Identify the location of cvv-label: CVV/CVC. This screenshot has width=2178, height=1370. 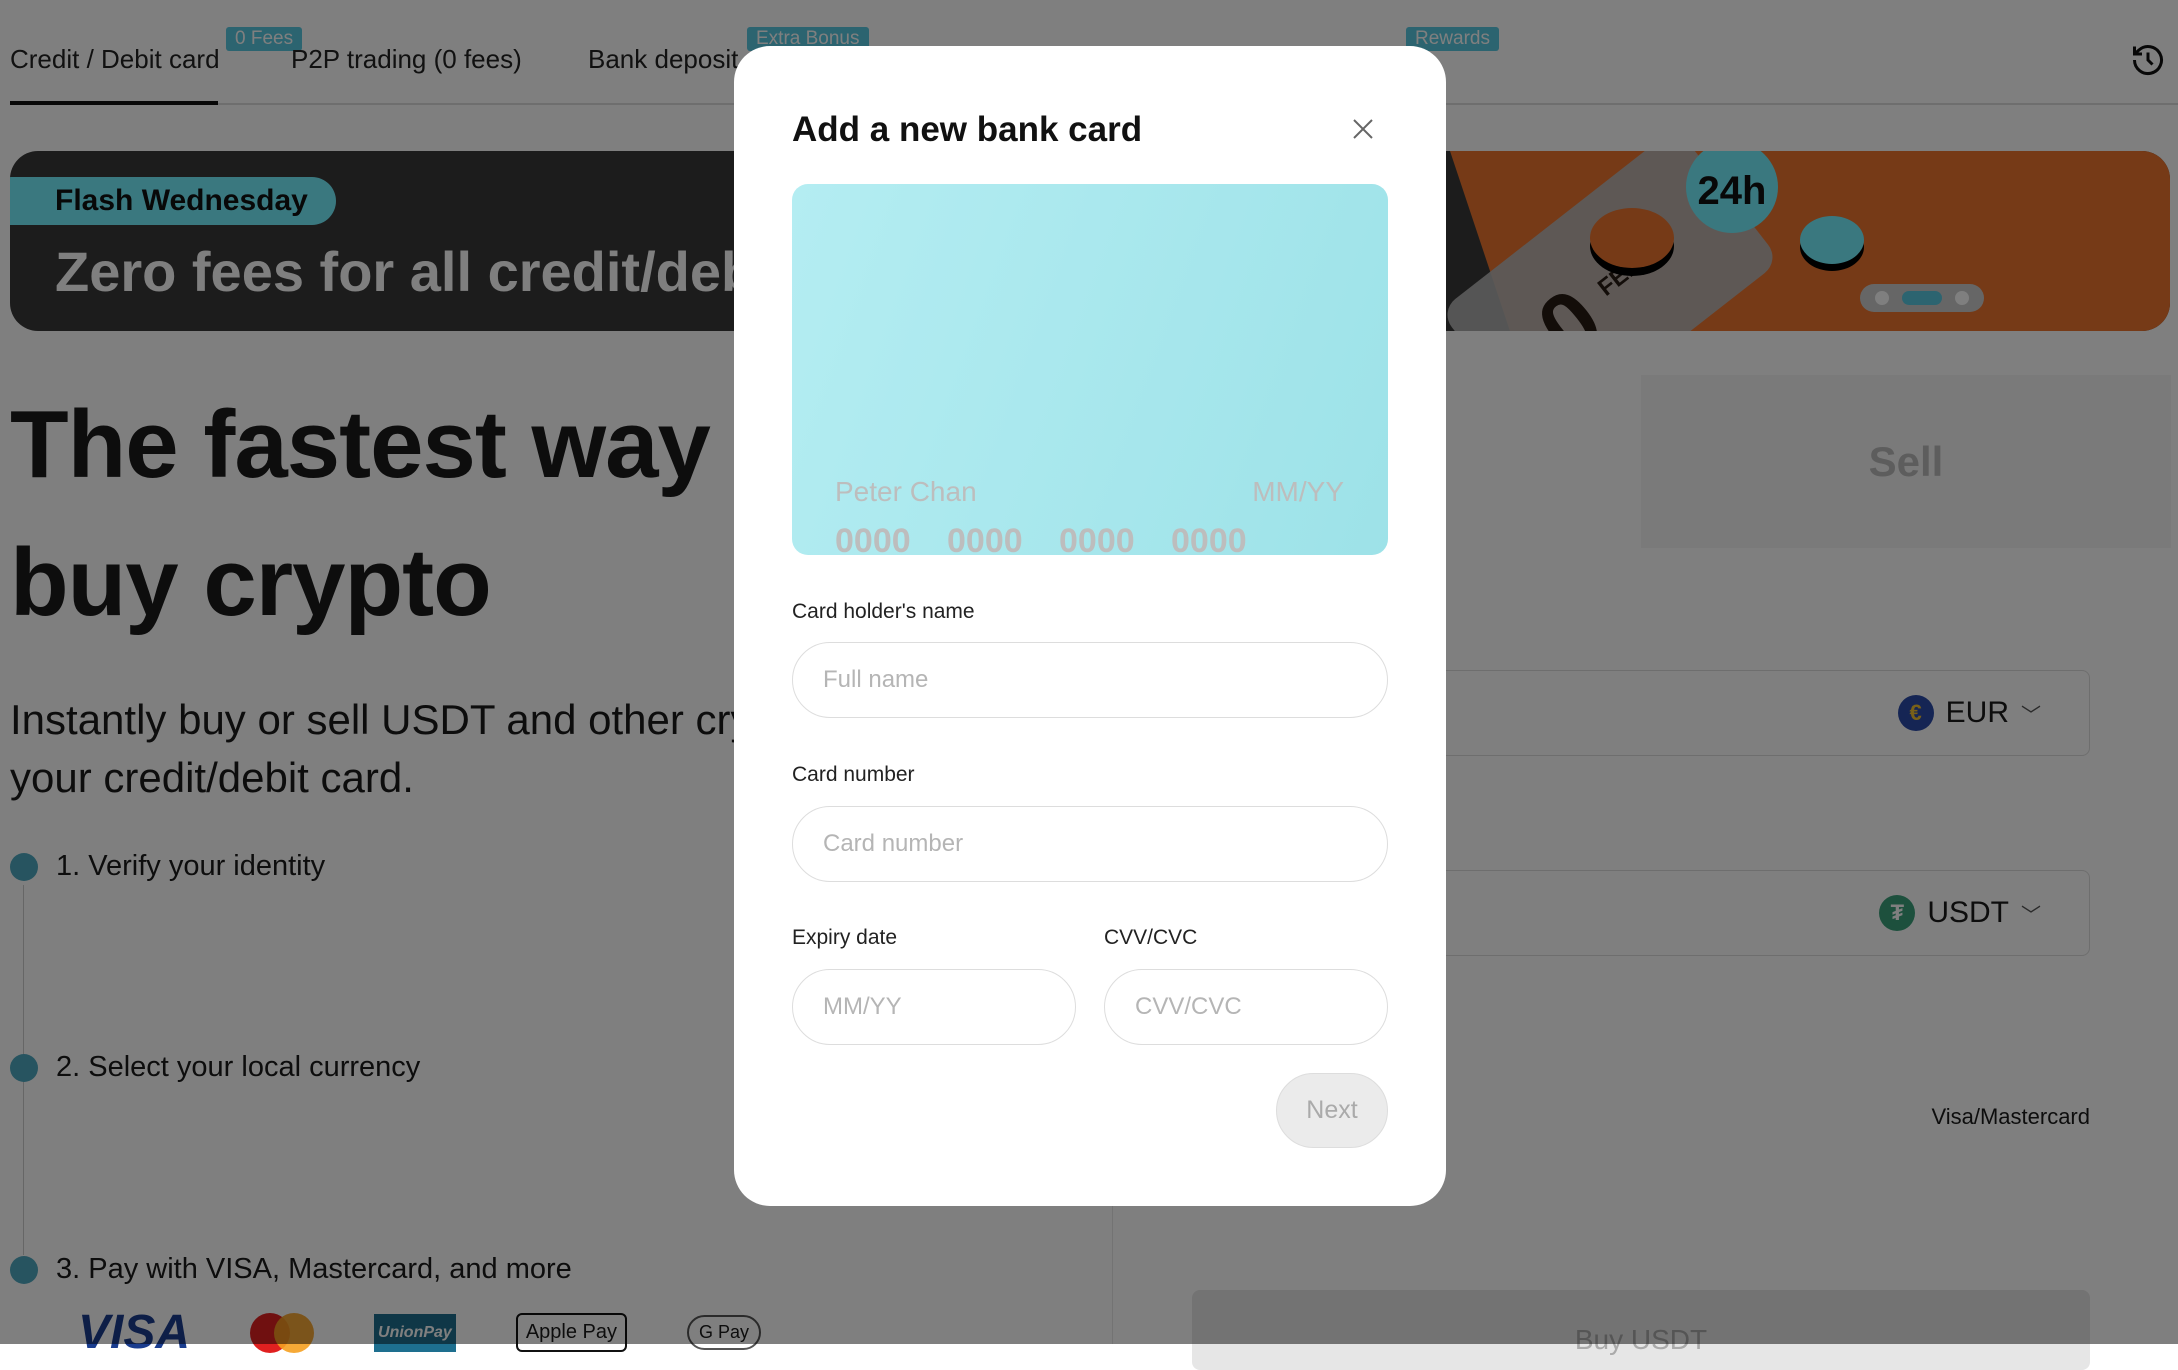
(1151, 937).